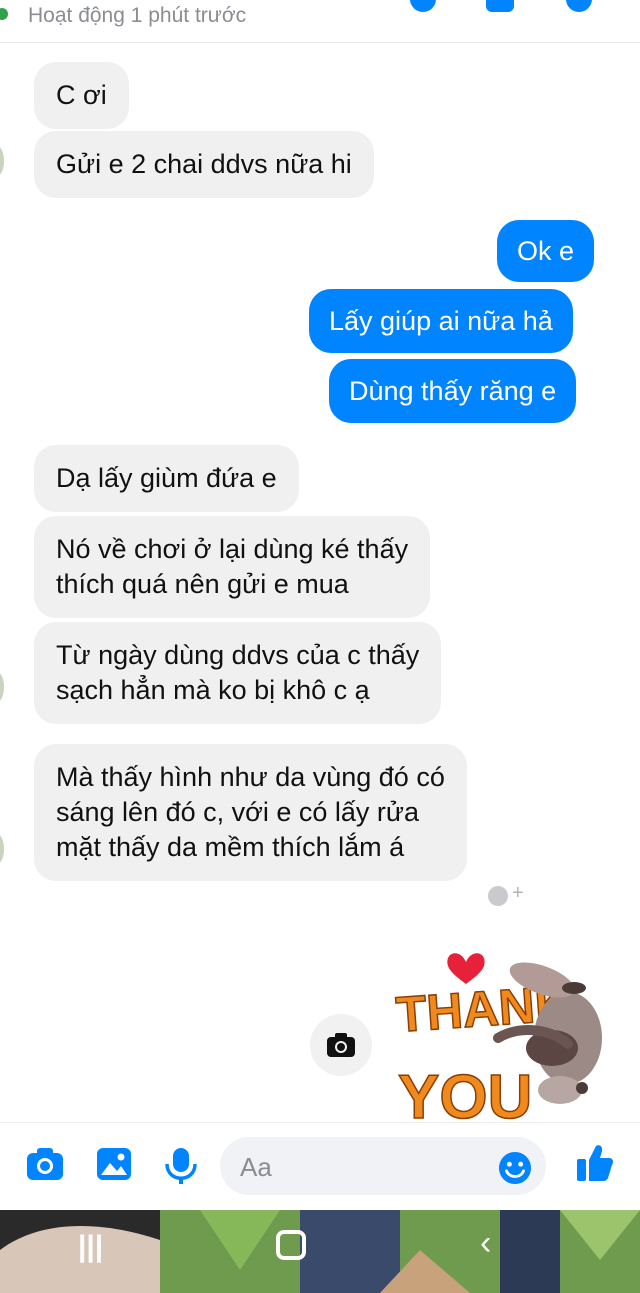 The height and width of the screenshot is (1293, 640). Describe the element at coordinates (181, 1166) in the screenshot. I see `microphone-icon` at that location.